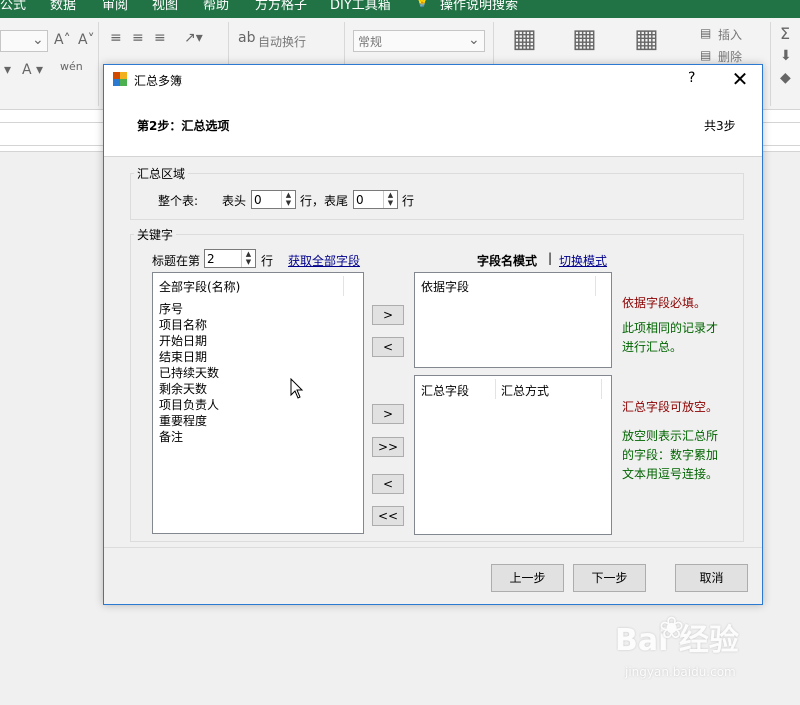 The width and height of the screenshot is (800, 705). Describe the element at coordinates (86, 40) in the screenshot. I see `decrease-font-icon: A˅` at that location.